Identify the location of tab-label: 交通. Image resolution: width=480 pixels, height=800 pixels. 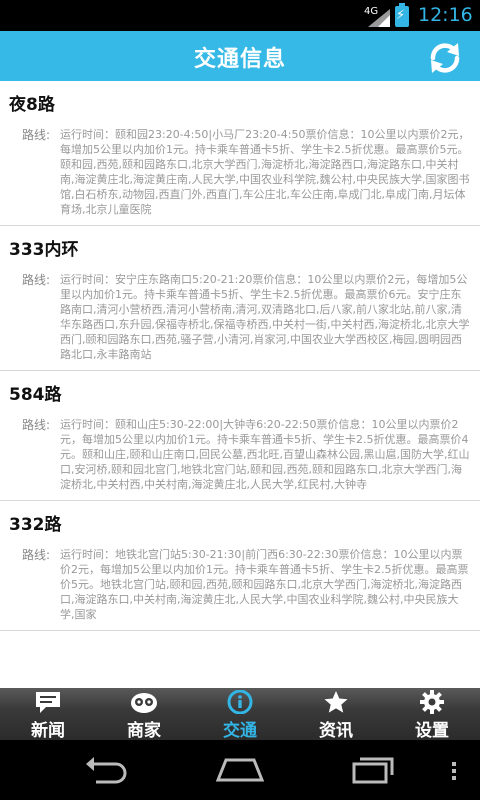
(240, 731).